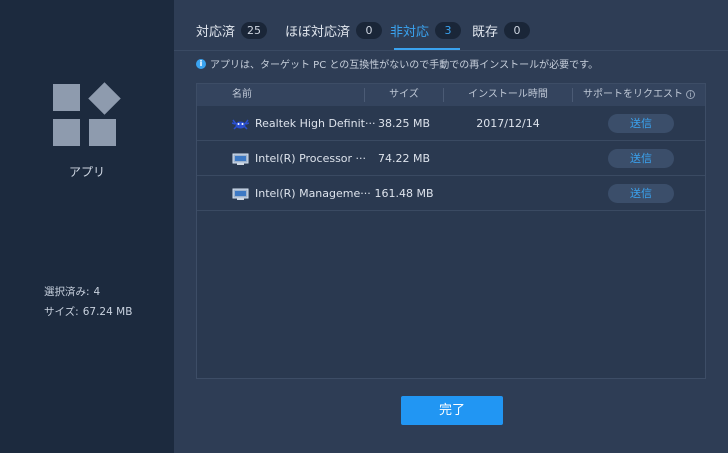 The width and height of the screenshot is (728, 453). I want to click on selected-size: サイズ: 67.24 MB, so click(88, 312).